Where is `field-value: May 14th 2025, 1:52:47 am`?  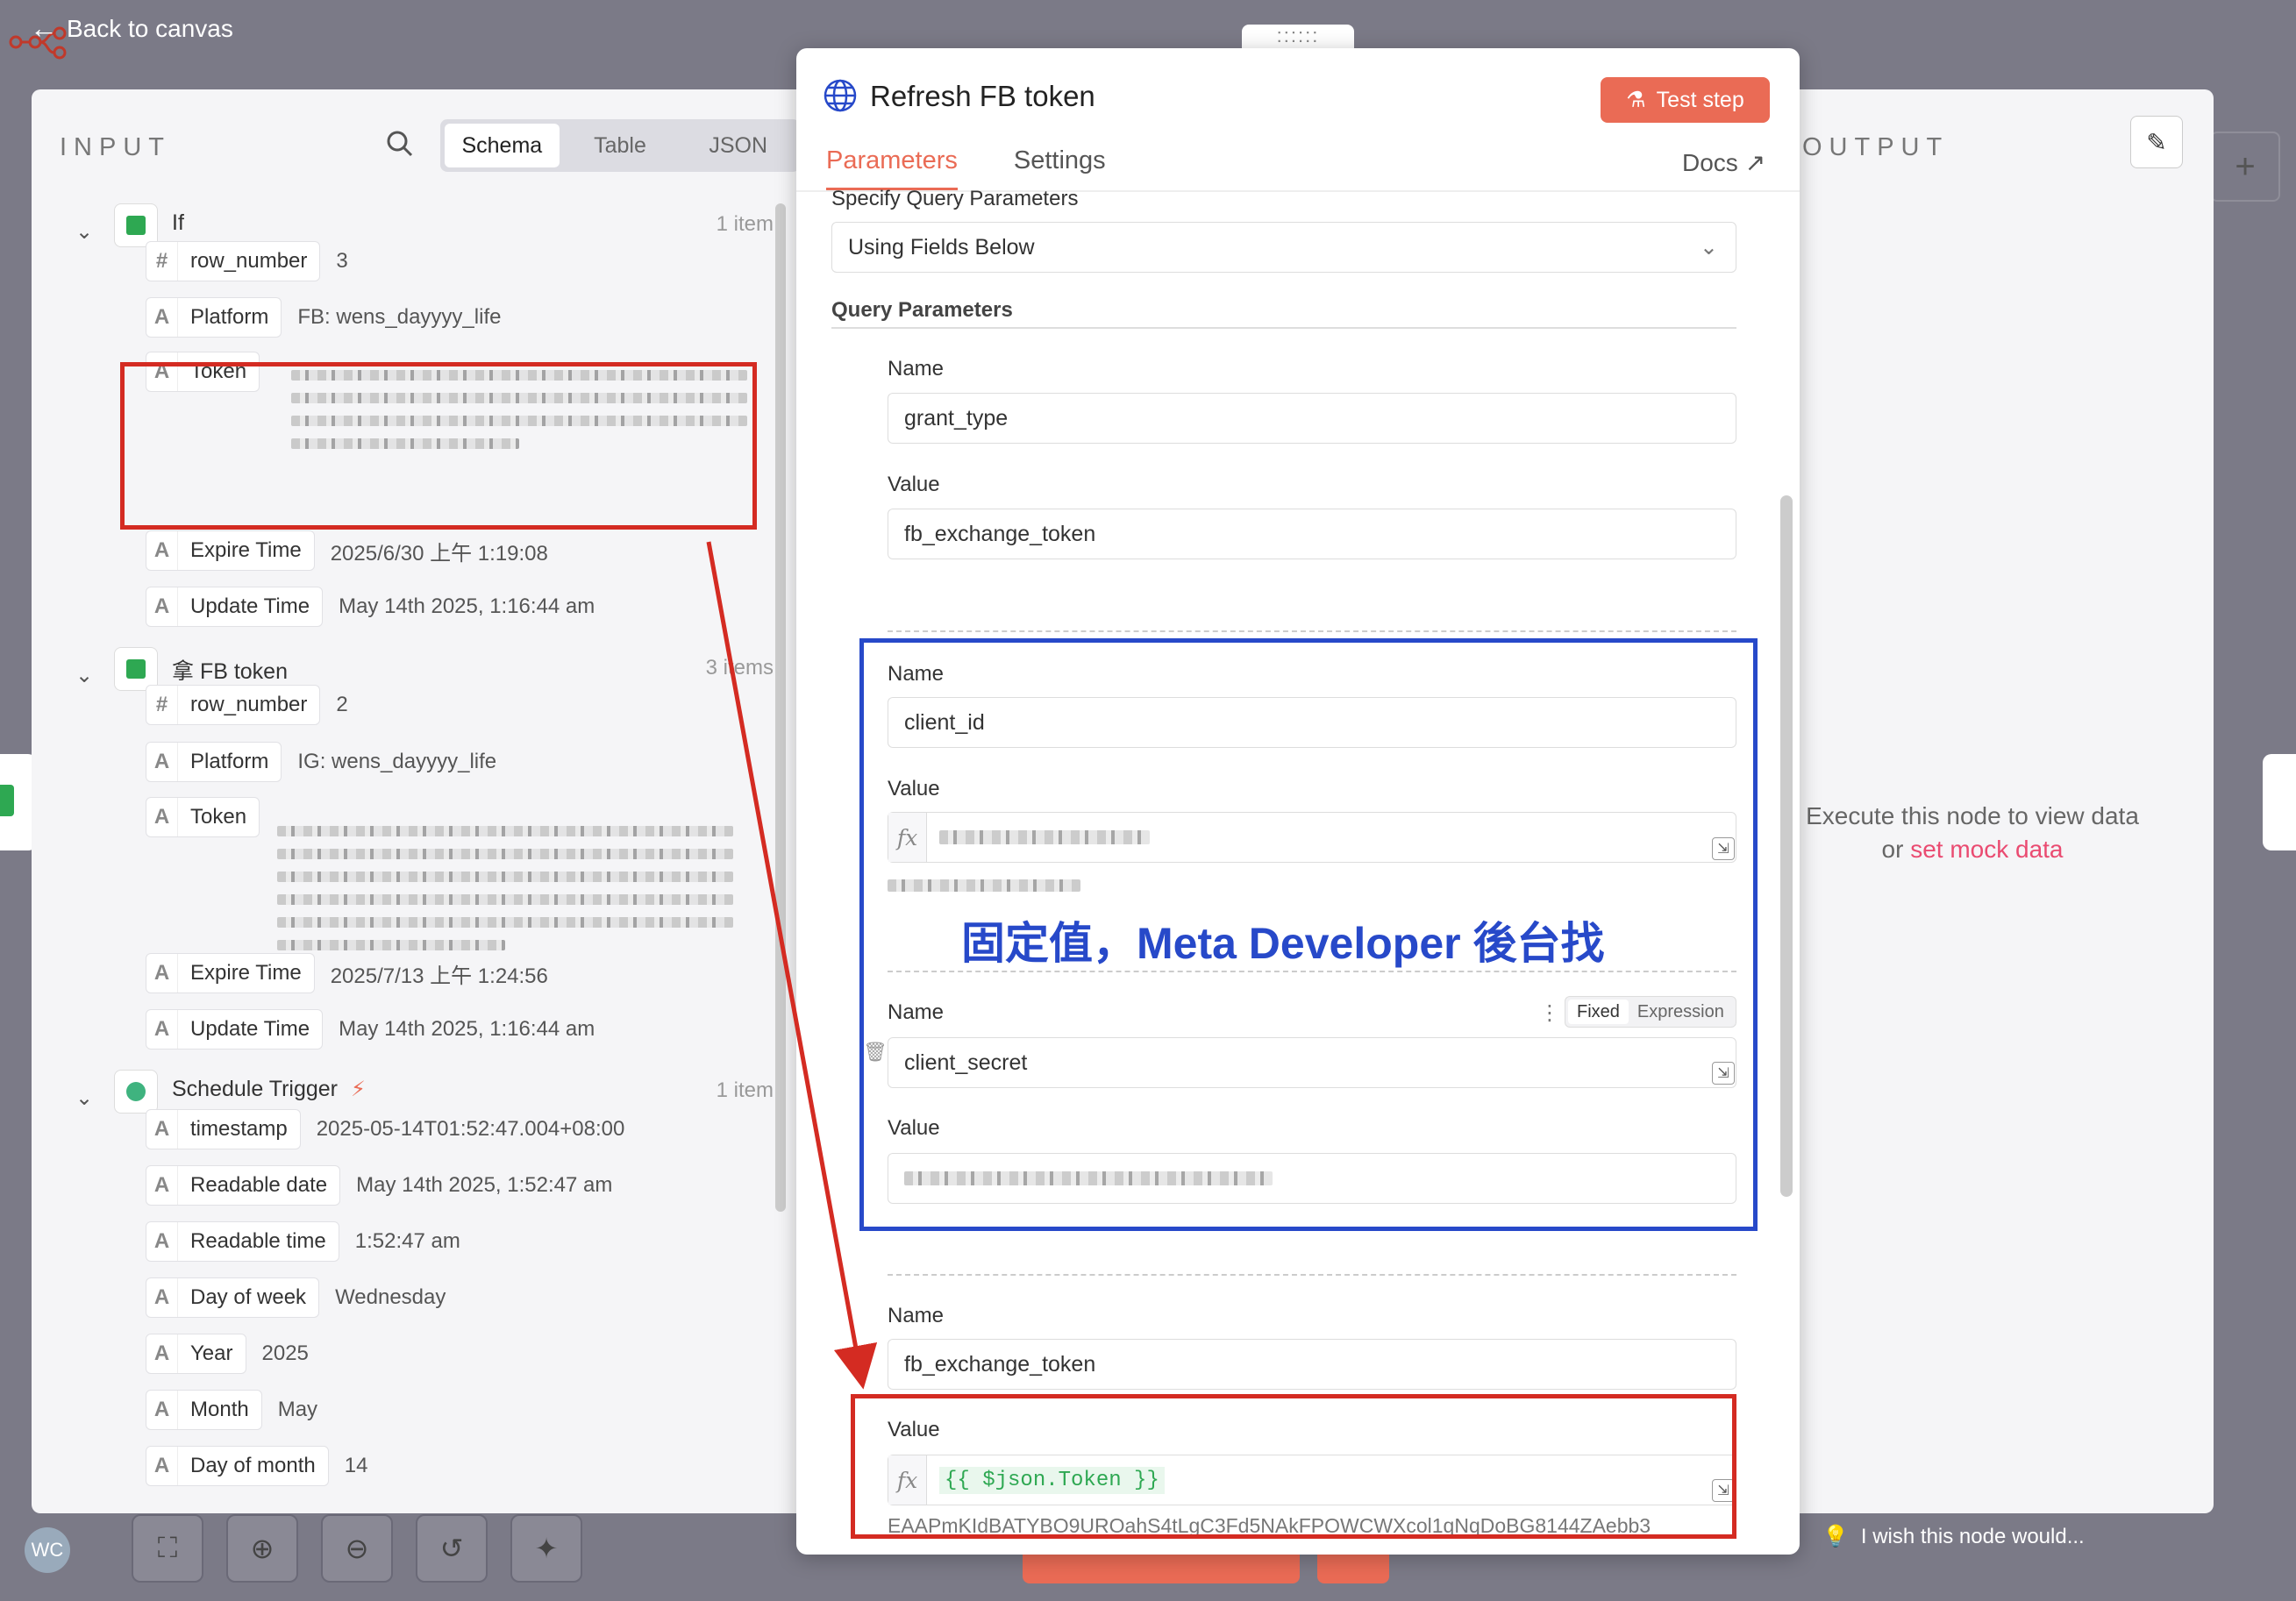 field-value: May 14th 2025, 1:52:47 am is located at coordinates (484, 1185).